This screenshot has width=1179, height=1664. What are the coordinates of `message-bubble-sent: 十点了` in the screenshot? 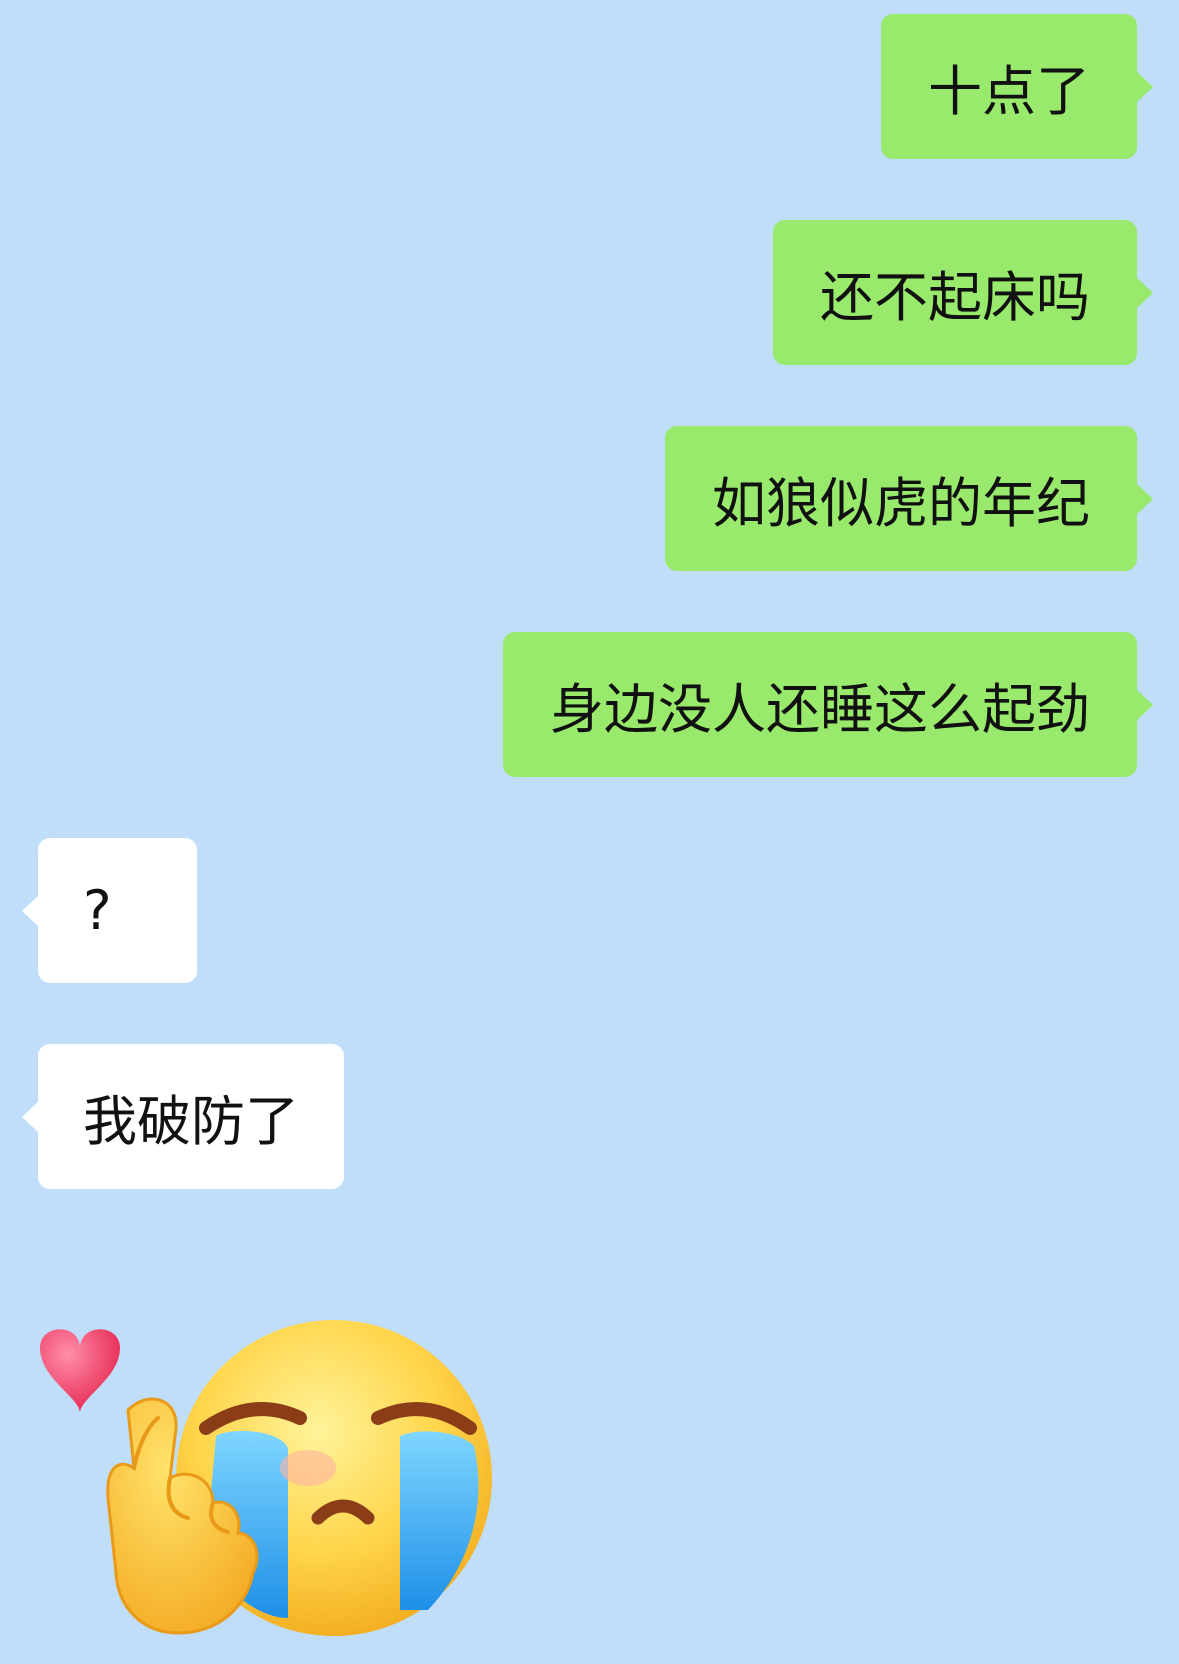 It's located at (1017, 86).